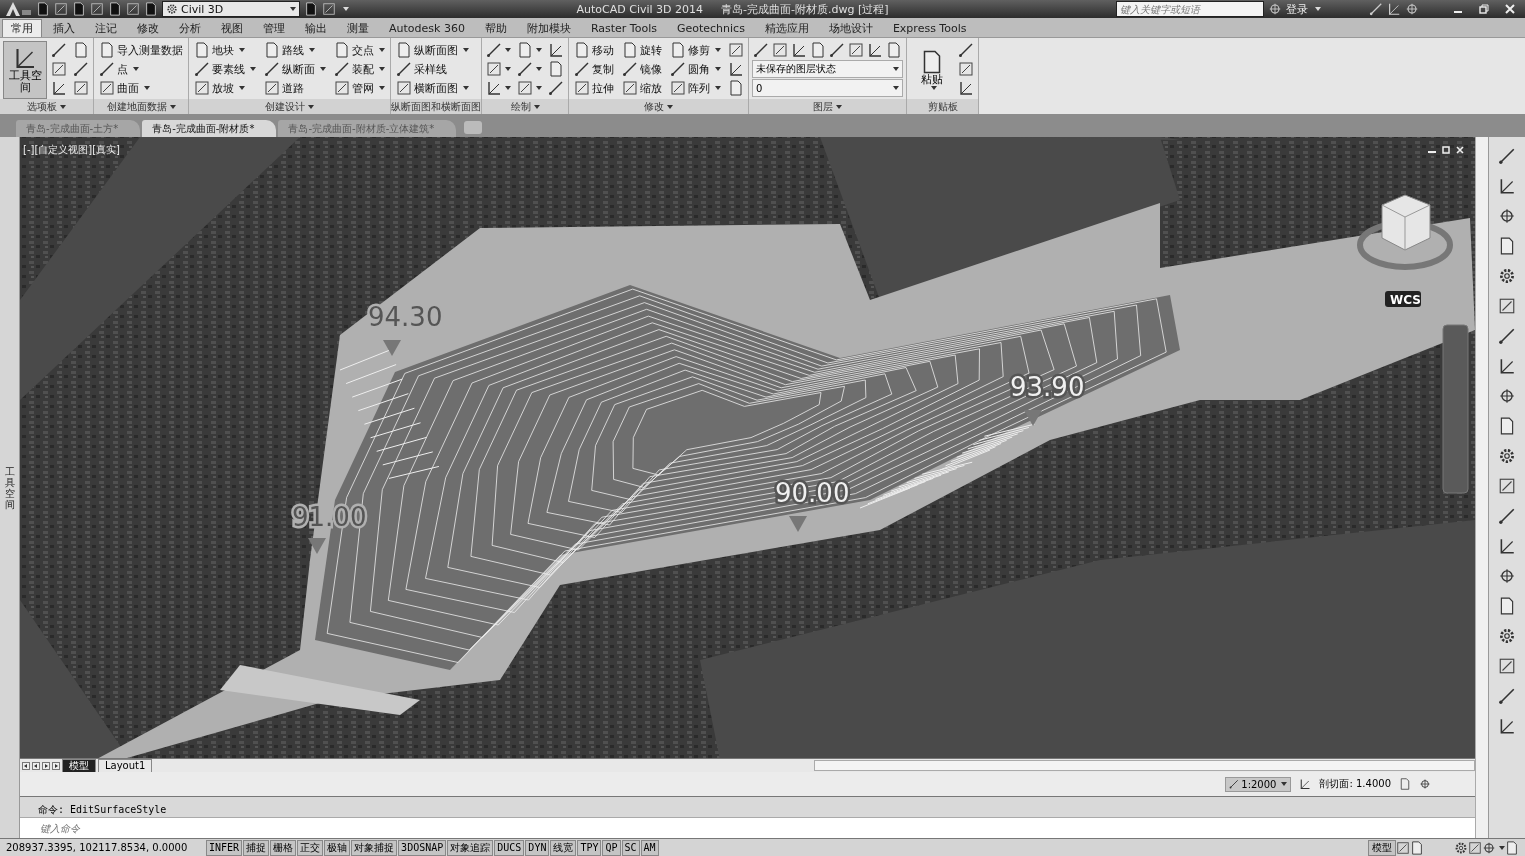 The width and height of the screenshot is (1525, 856). What do you see at coordinates (658, 106) in the screenshot?
I see `panel-title: 修改` at bounding box center [658, 106].